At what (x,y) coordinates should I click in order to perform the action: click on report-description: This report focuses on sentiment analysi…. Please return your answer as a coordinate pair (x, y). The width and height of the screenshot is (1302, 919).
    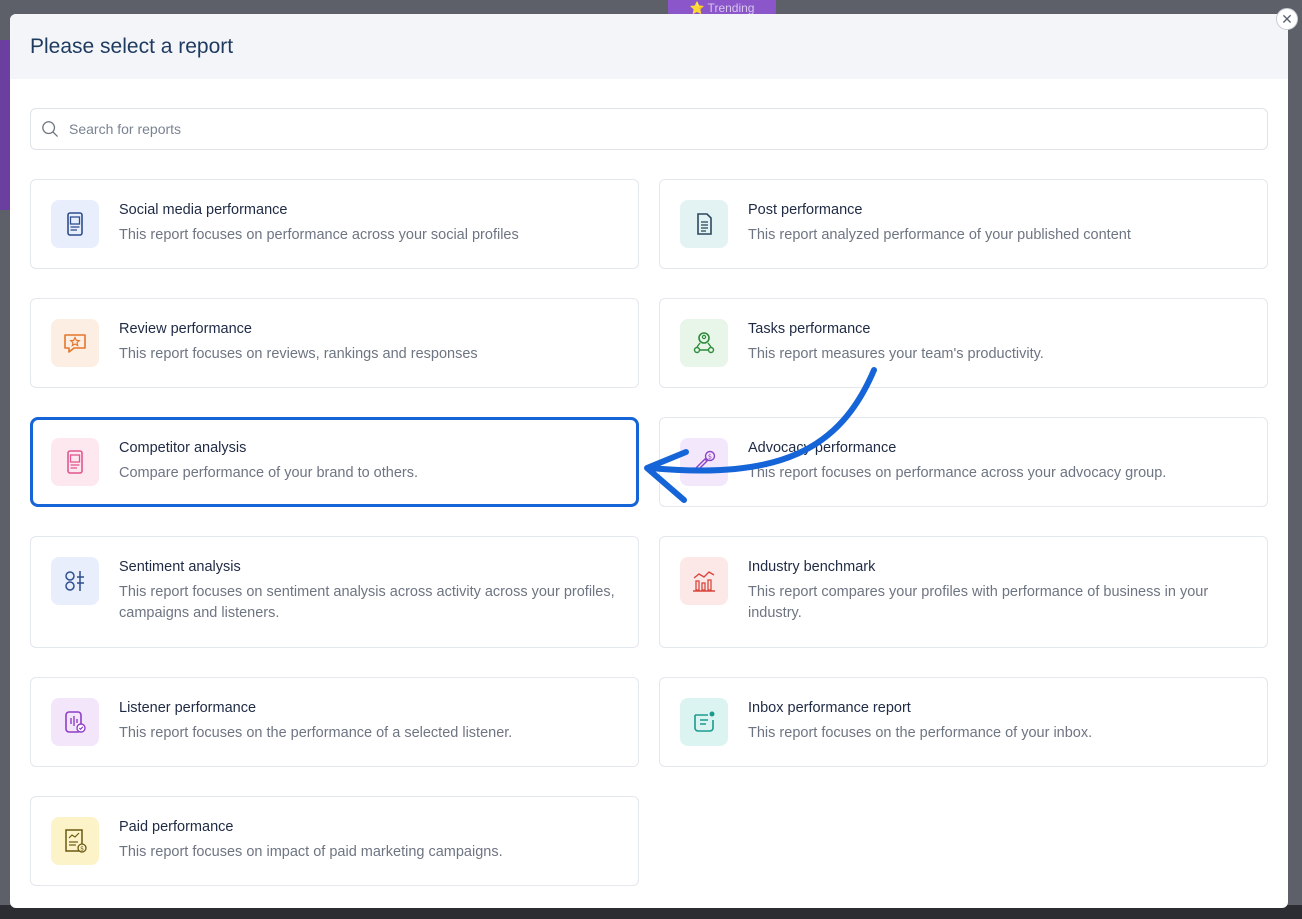
    Looking at the image, I should click on (367, 602).